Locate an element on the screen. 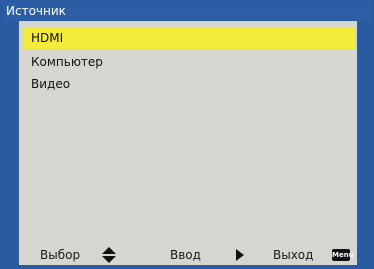 This screenshot has width=374, height=269. exit-hint-label: Выход is located at coordinates (293, 255).